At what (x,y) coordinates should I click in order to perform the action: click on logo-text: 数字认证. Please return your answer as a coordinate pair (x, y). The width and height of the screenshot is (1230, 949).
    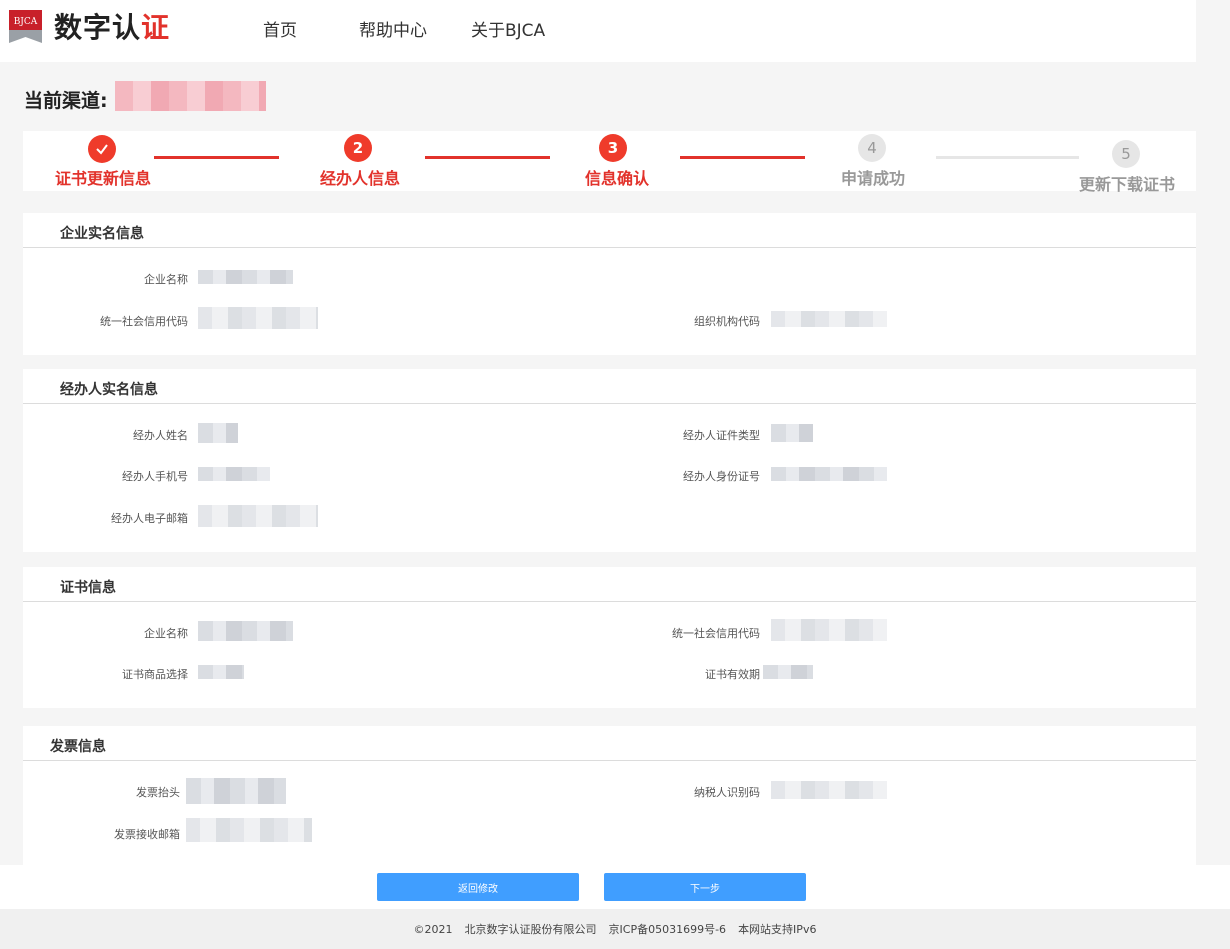
    Looking at the image, I should click on (112, 26).